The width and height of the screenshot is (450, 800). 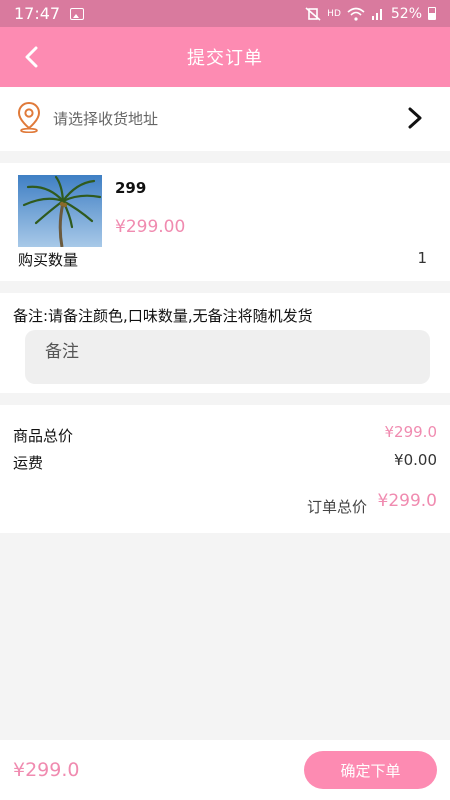 What do you see at coordinates (432, 13) in the screenshot?
I see `battery-icon` at bounding box center [432, 13].